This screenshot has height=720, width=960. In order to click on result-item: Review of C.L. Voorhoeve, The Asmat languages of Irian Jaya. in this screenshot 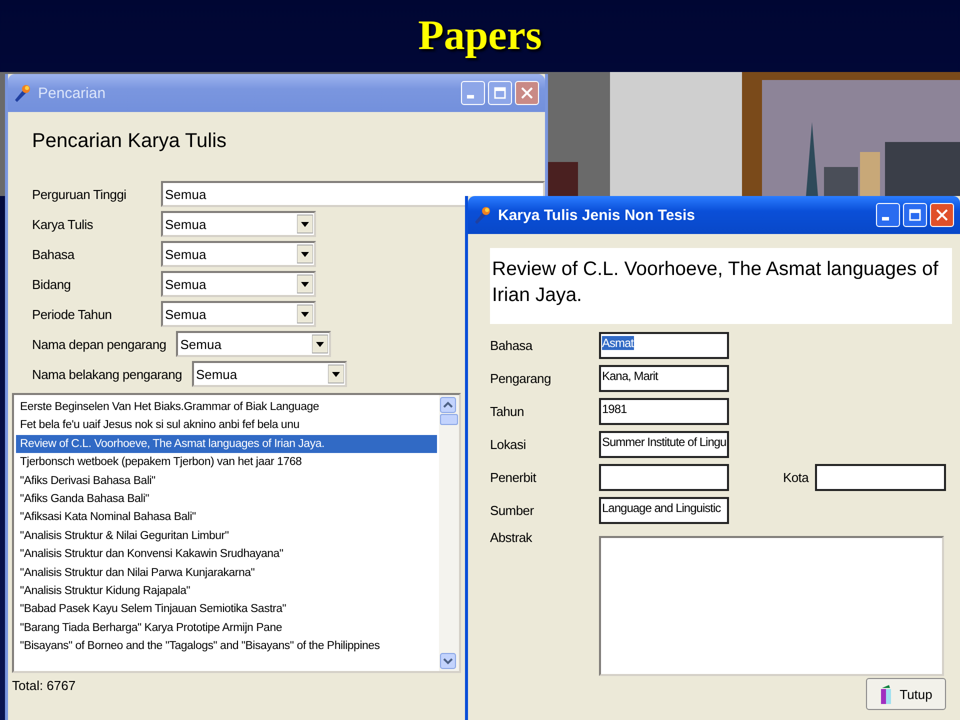, I will do `click(226, 444)`.